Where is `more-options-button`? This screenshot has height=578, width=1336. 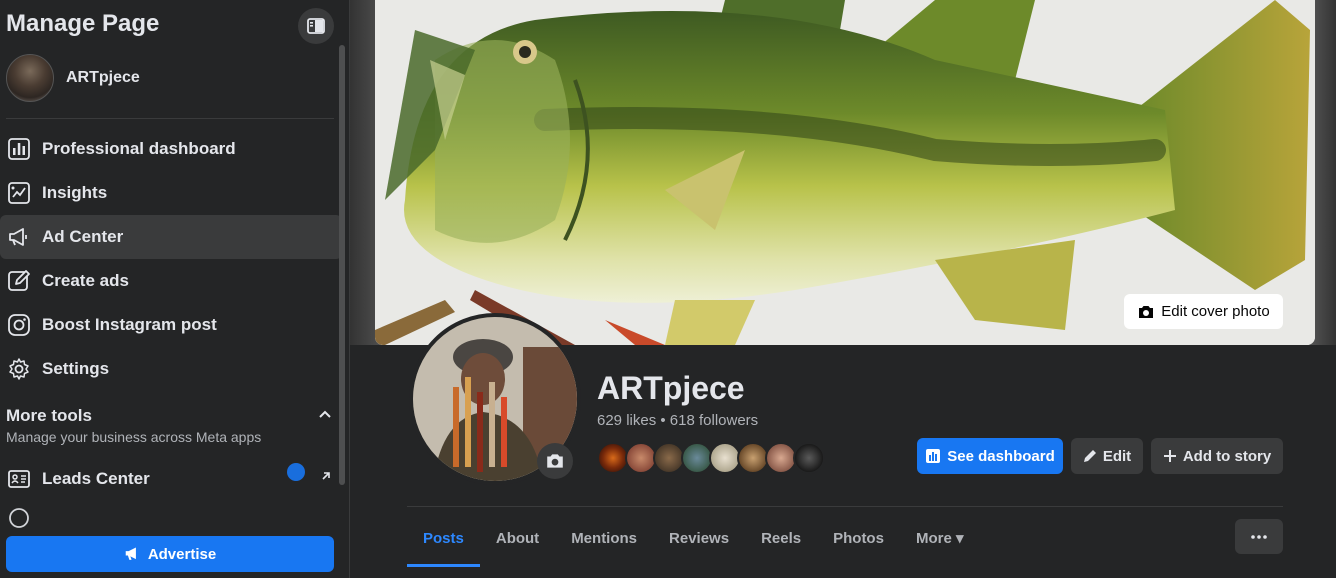
more-options-button is located at coordinates (1259, 536).